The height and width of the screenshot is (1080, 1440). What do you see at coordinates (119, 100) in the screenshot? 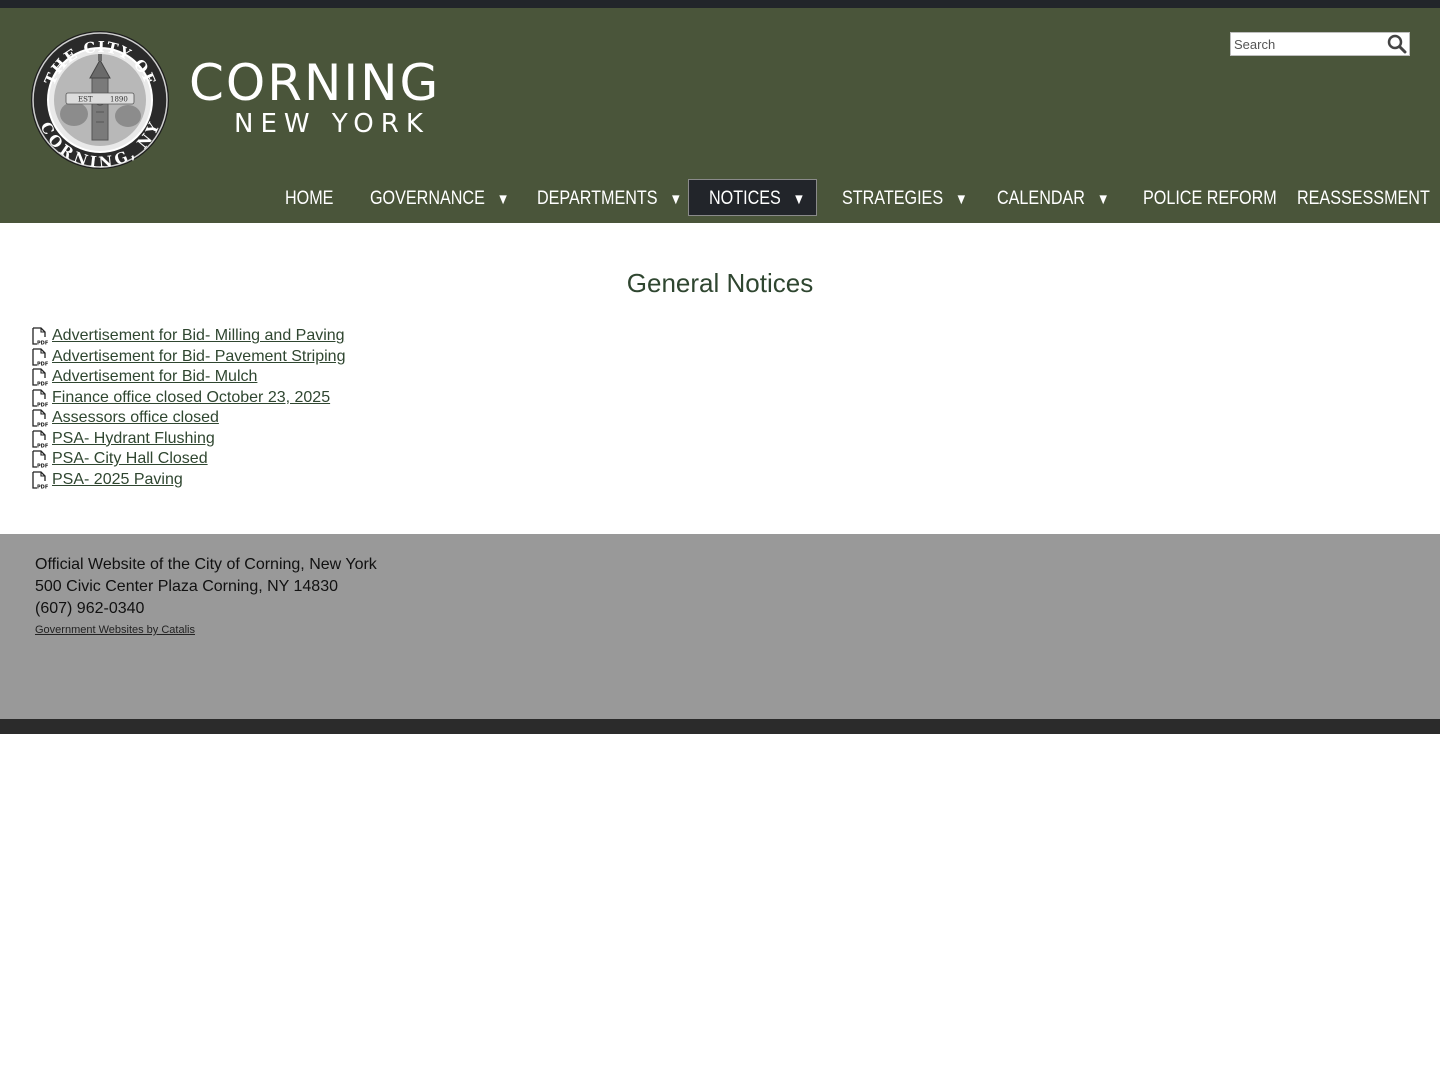
I see `svg-text: 1890` at bounding box center [119, 100].